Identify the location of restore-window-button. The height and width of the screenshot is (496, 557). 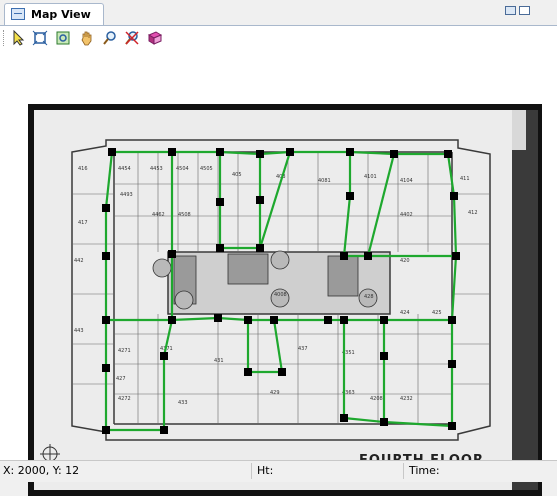
(510, 10).